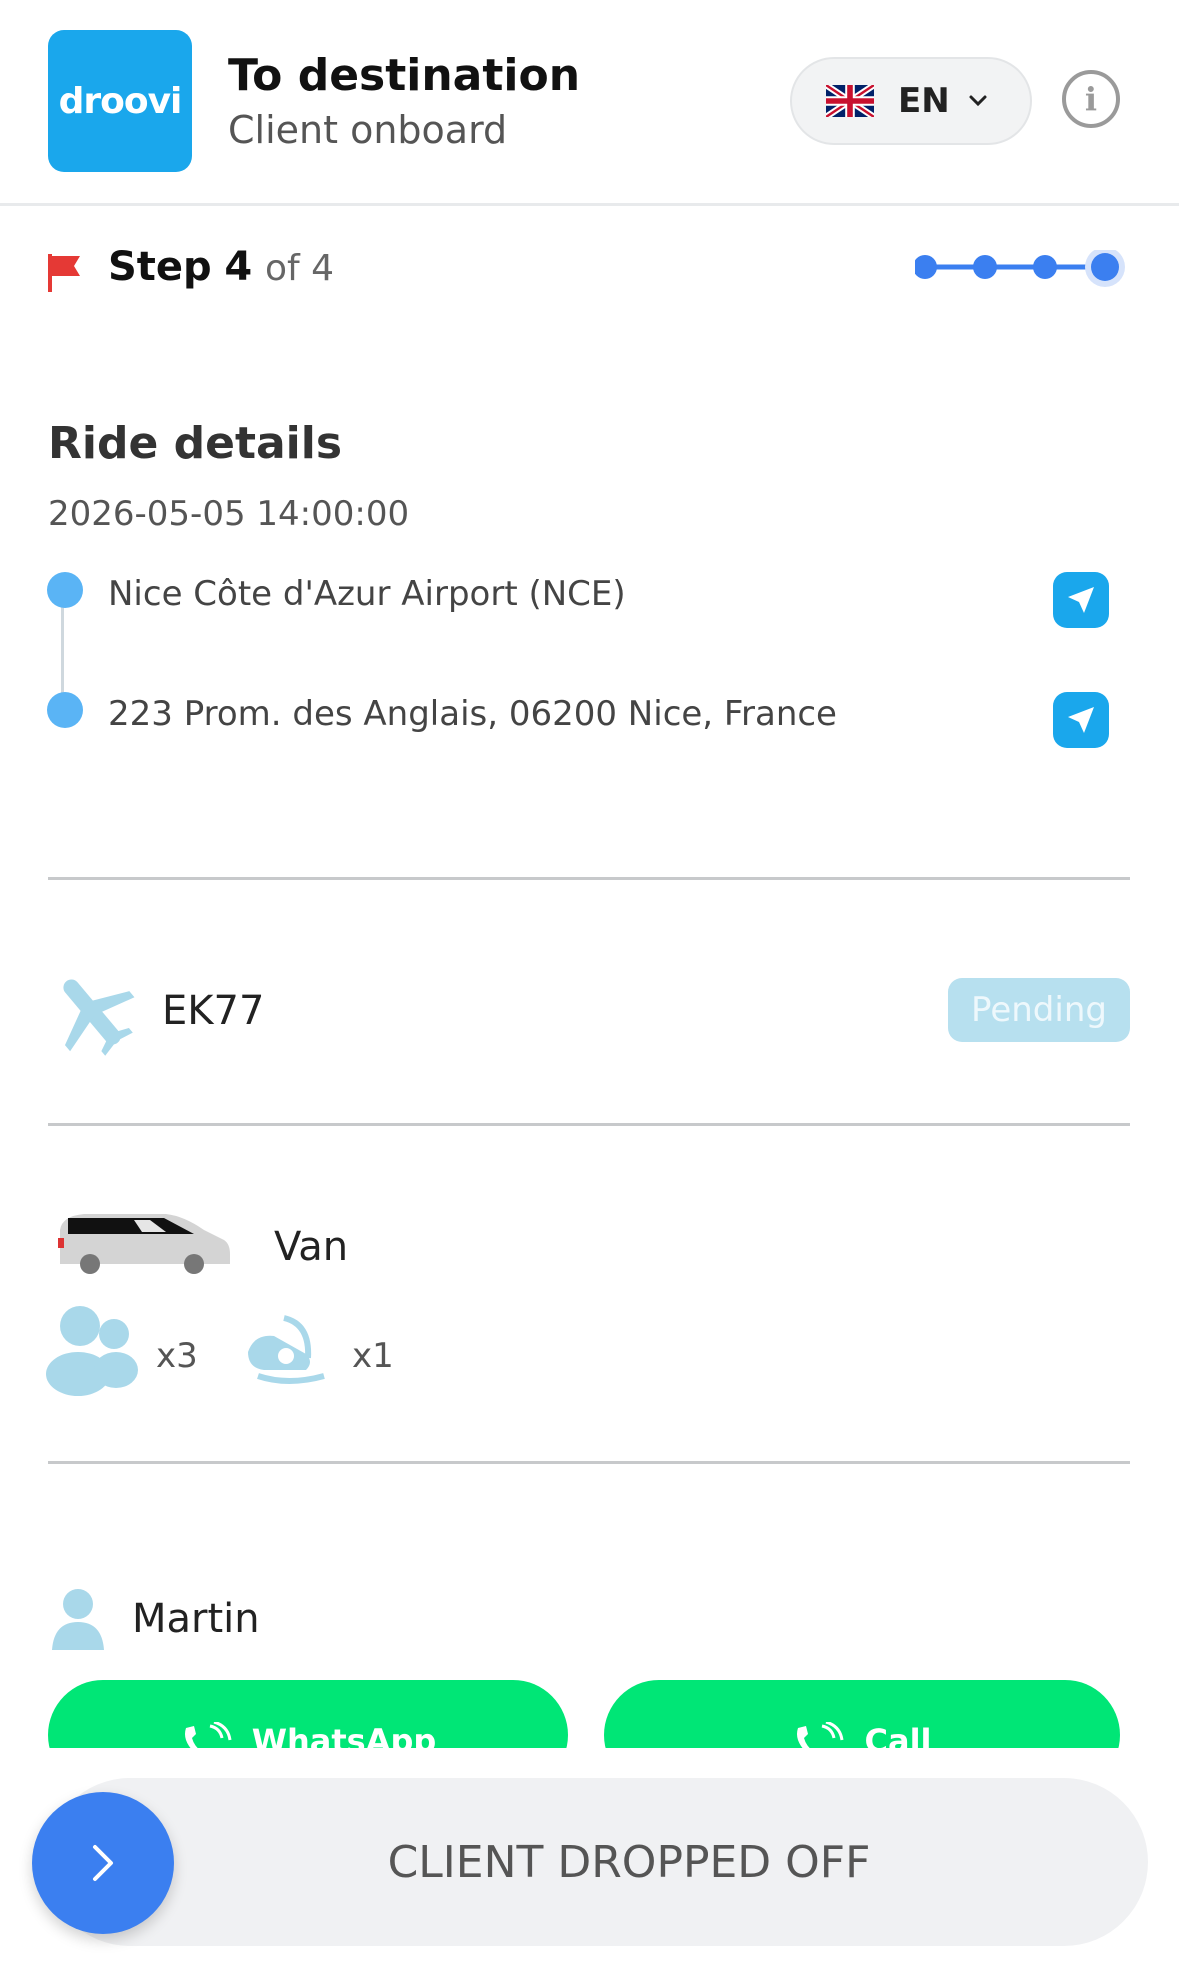 This screenshot has width=1179, height=1980. Describe the element at coordinates (213, 1011) in the screenshot. I see `flight-number: EK77` at that location.